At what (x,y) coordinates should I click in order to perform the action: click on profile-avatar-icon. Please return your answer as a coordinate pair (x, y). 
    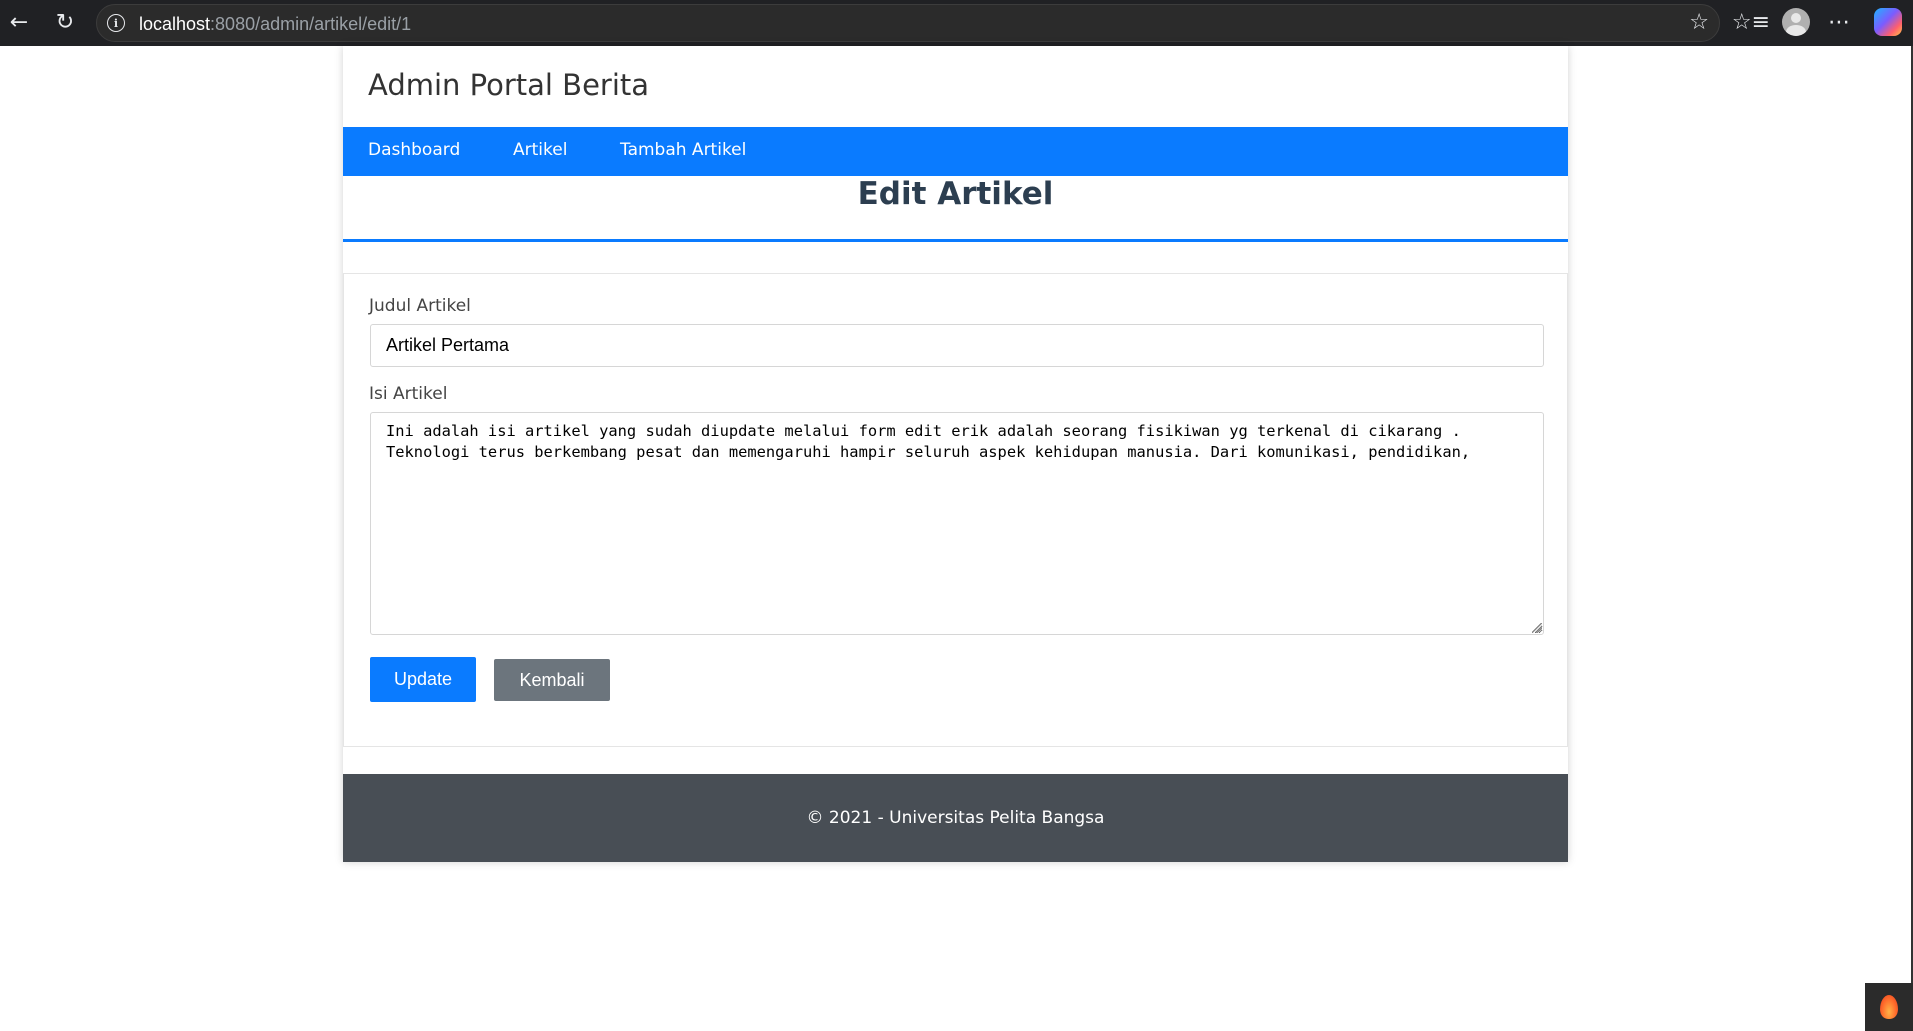
    Looking at the image, I should click on (1796, 22).